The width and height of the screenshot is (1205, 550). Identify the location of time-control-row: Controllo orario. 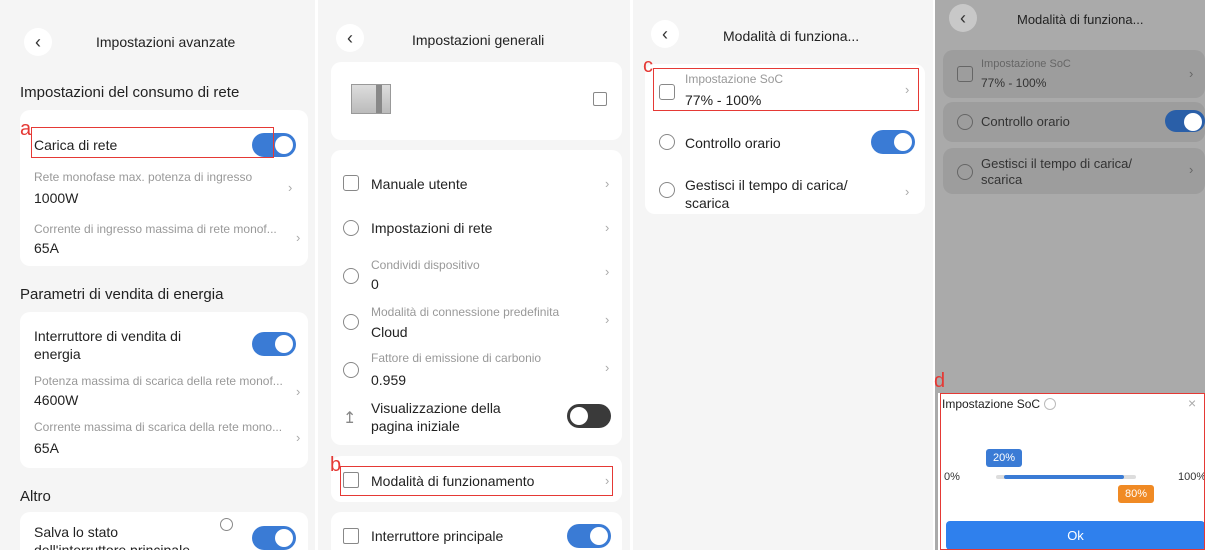
(1074, 122).